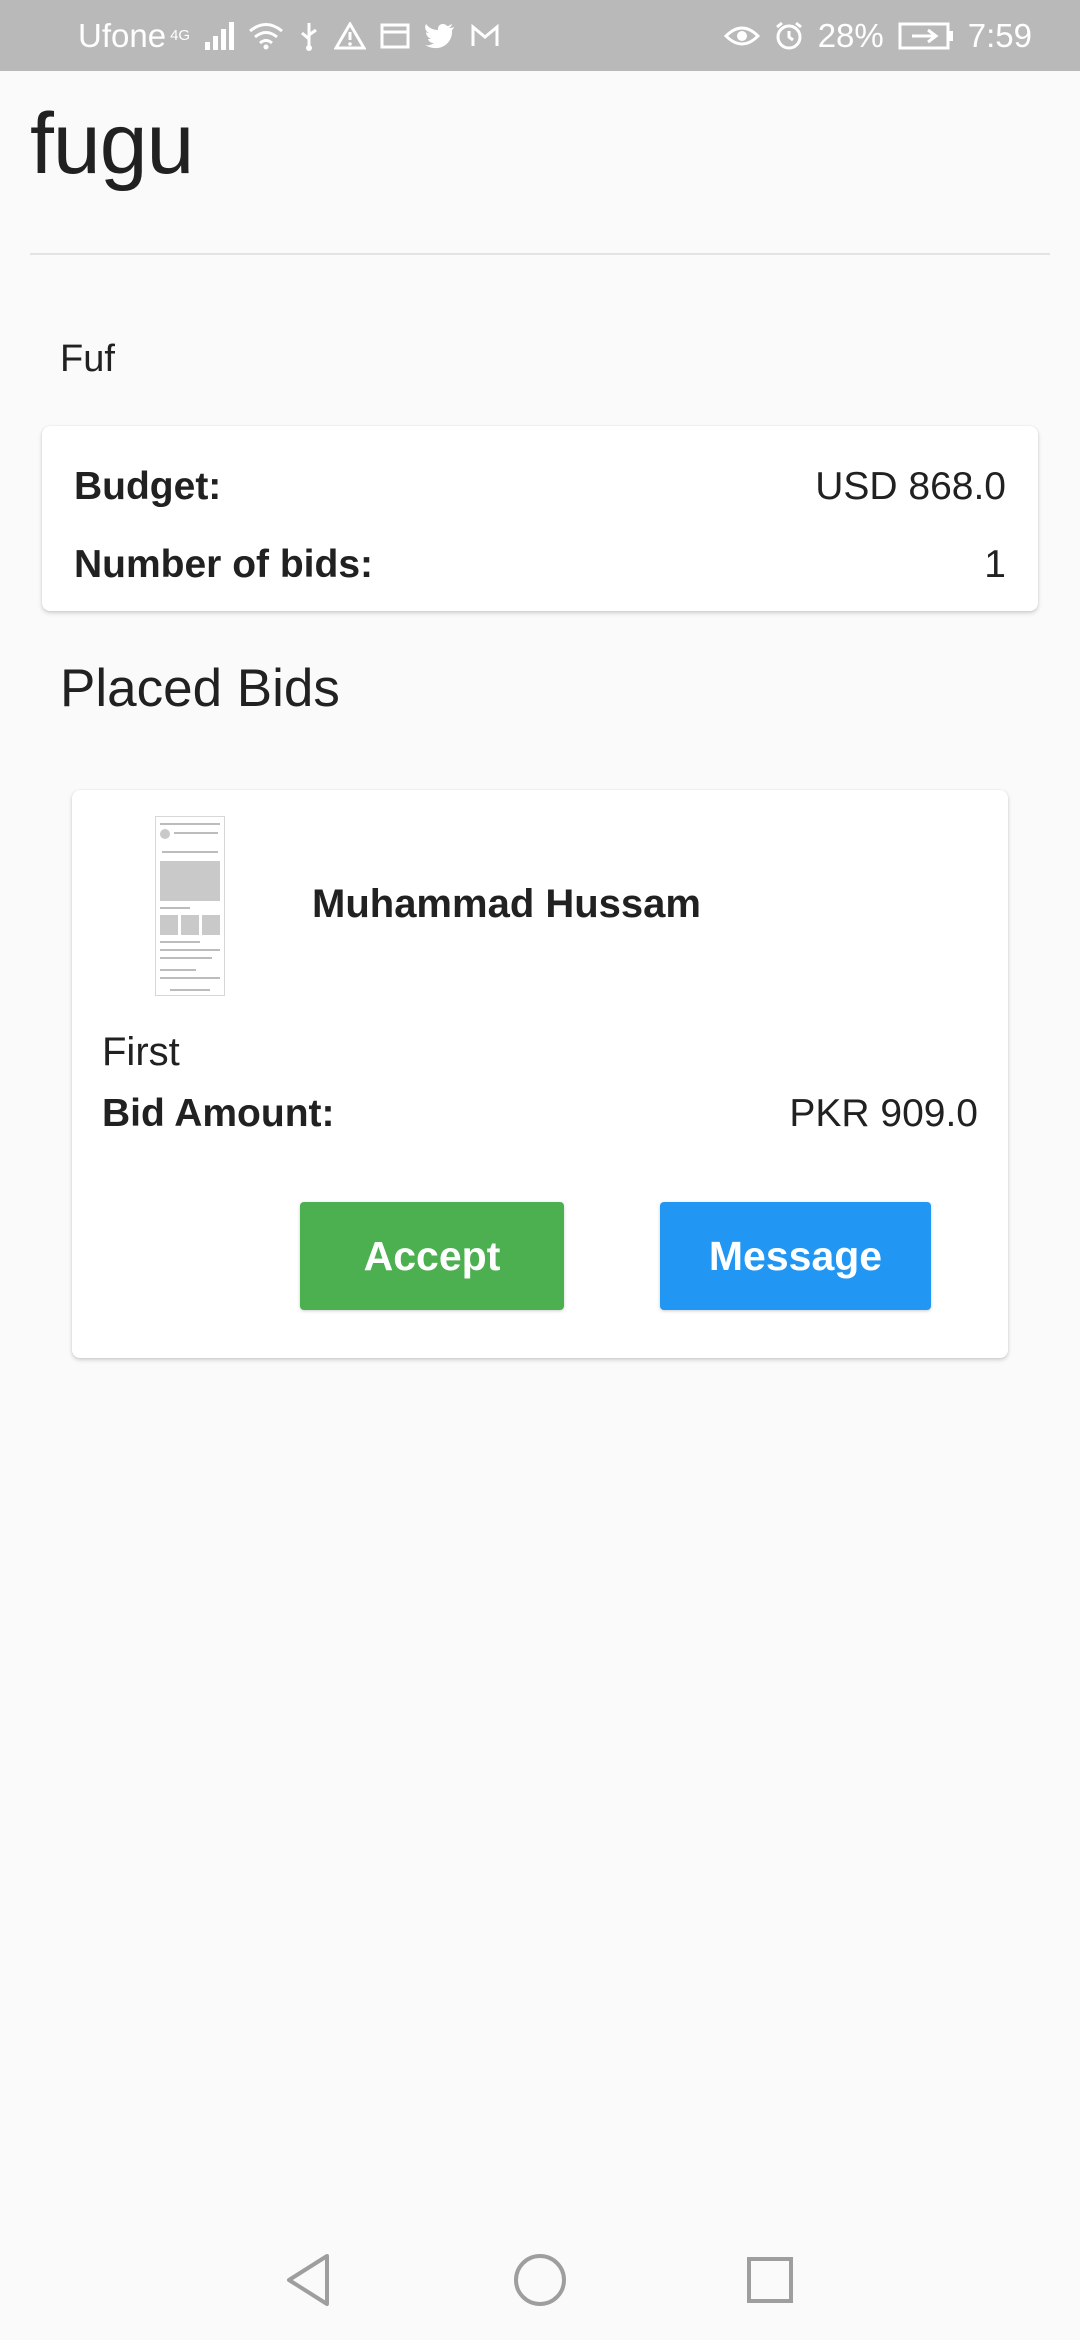 This screenshot has width=1080, height=2340. I want to click on budget-row: Budget: USD 868.0, so click(540, 487).